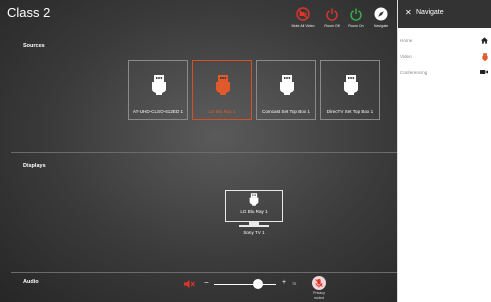  I want to click on volume-slider-track, so click(245, 284).